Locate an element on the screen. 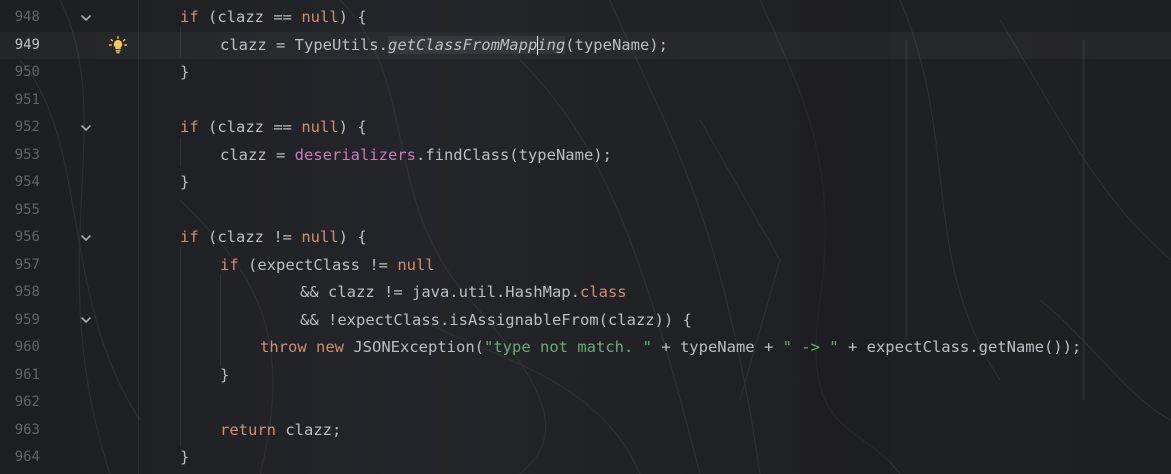 The image size is (1171, 474). line-number: 950 is located at coordinates (27, 72).